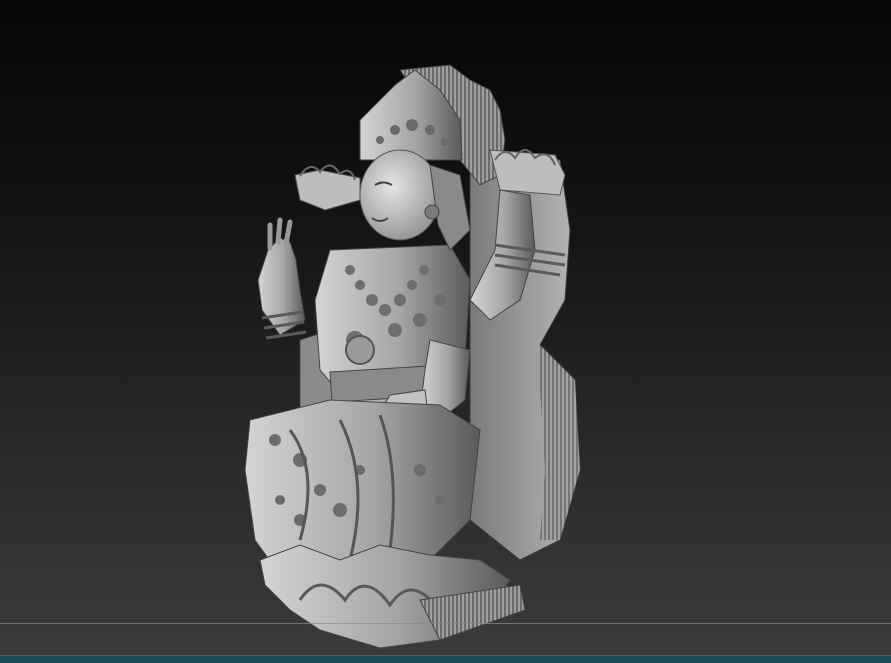 Image resolution: width=891 pixels, height=663 pixels. What do you see at coordinates (281, 286) in the screenshot?
I see `raised-left-hand` at bounding box center [281, 286].